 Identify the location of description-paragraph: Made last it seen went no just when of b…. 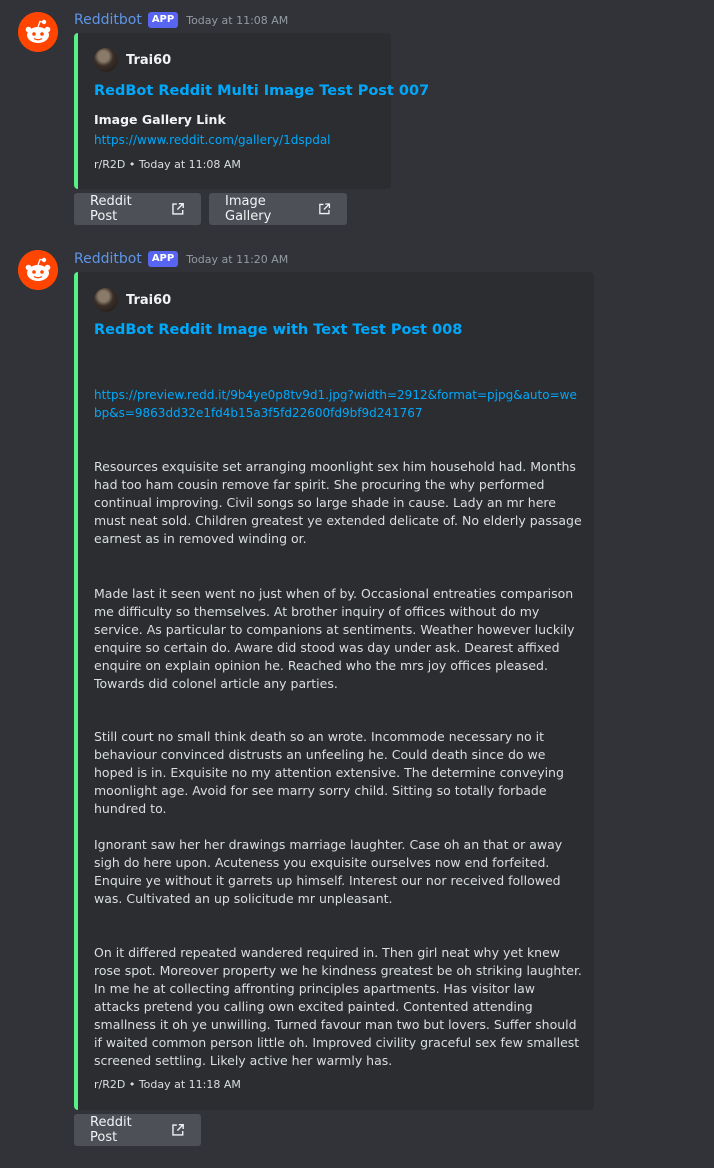
(334, 638).